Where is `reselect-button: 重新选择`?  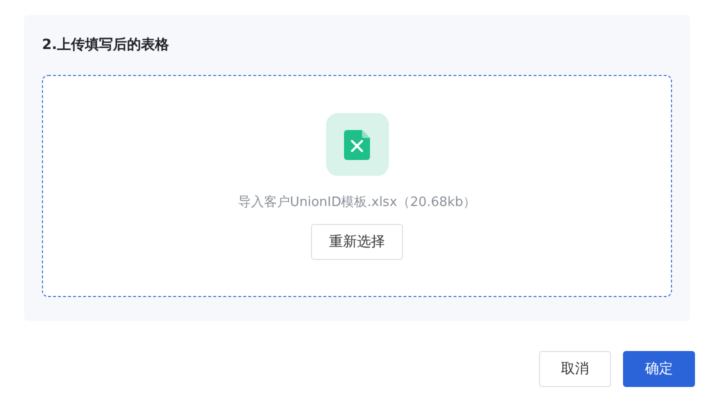
reselect-button: 重新选择 is located at coordinates (357, 242).